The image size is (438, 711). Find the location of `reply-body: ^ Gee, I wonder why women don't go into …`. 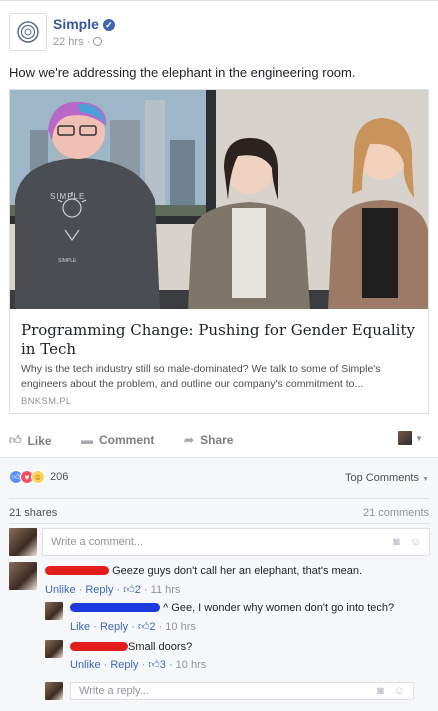

reply-body: ^ Gee, I wonder why women don't go into … is located at coordinates (232, 608).